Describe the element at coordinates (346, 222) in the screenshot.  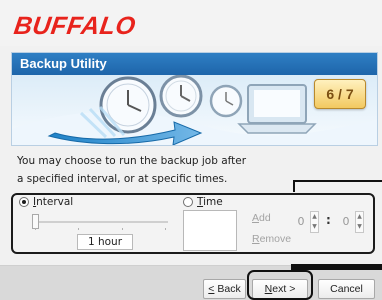
I see `minute-value: 0` at that location.